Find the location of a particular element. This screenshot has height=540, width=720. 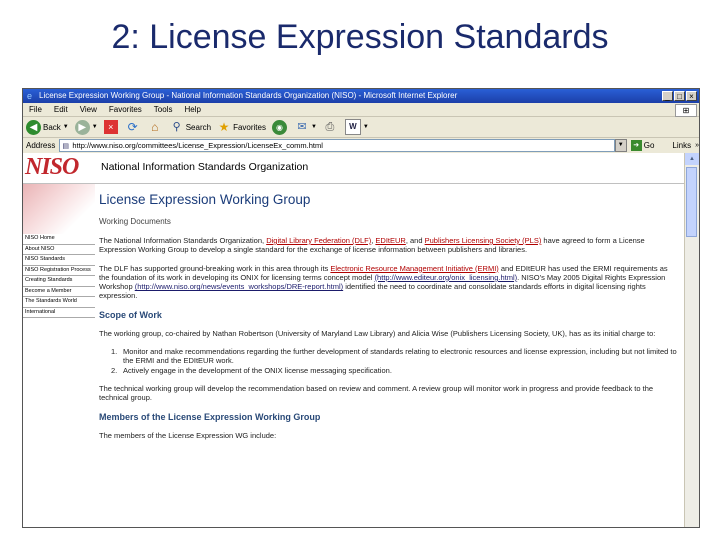

stop-icon: × is located at coordinates (110, 127).